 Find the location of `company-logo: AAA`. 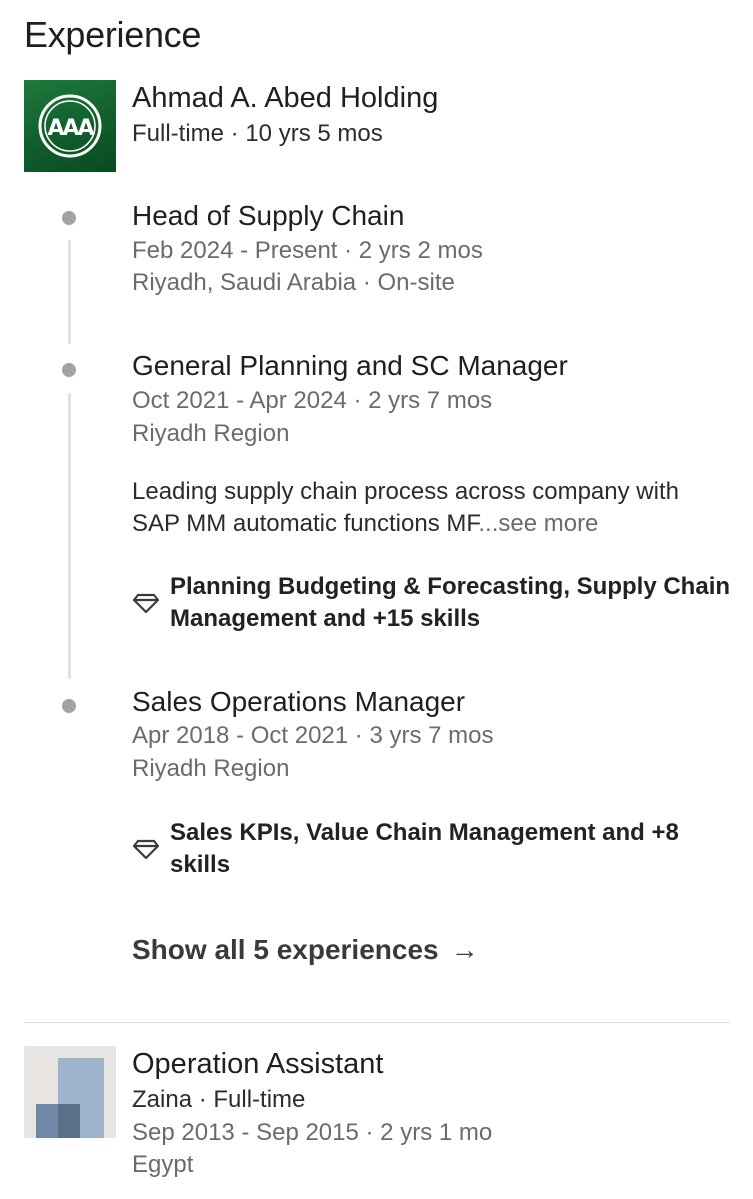

company-logo: AAA is located at coordinates (70, 126).